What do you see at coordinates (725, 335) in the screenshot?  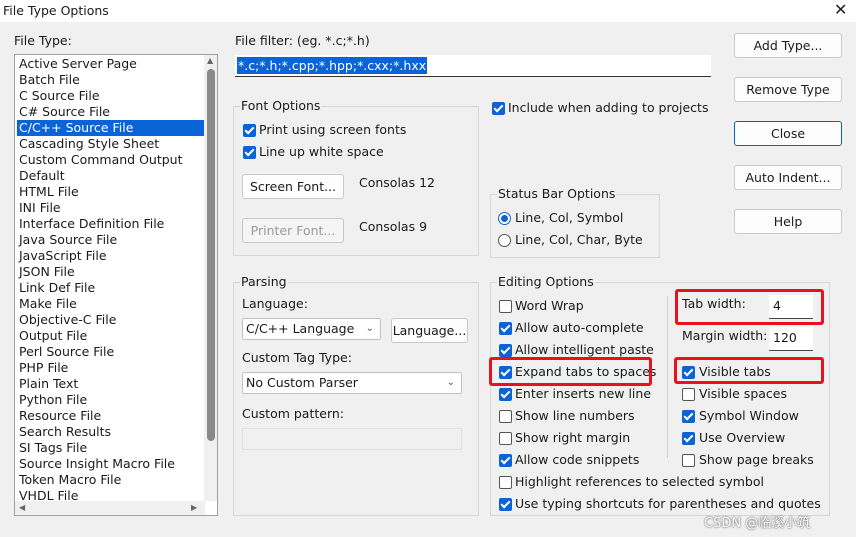 I see `margin-width-label: Margin width:` at bounding box center [725, 335].